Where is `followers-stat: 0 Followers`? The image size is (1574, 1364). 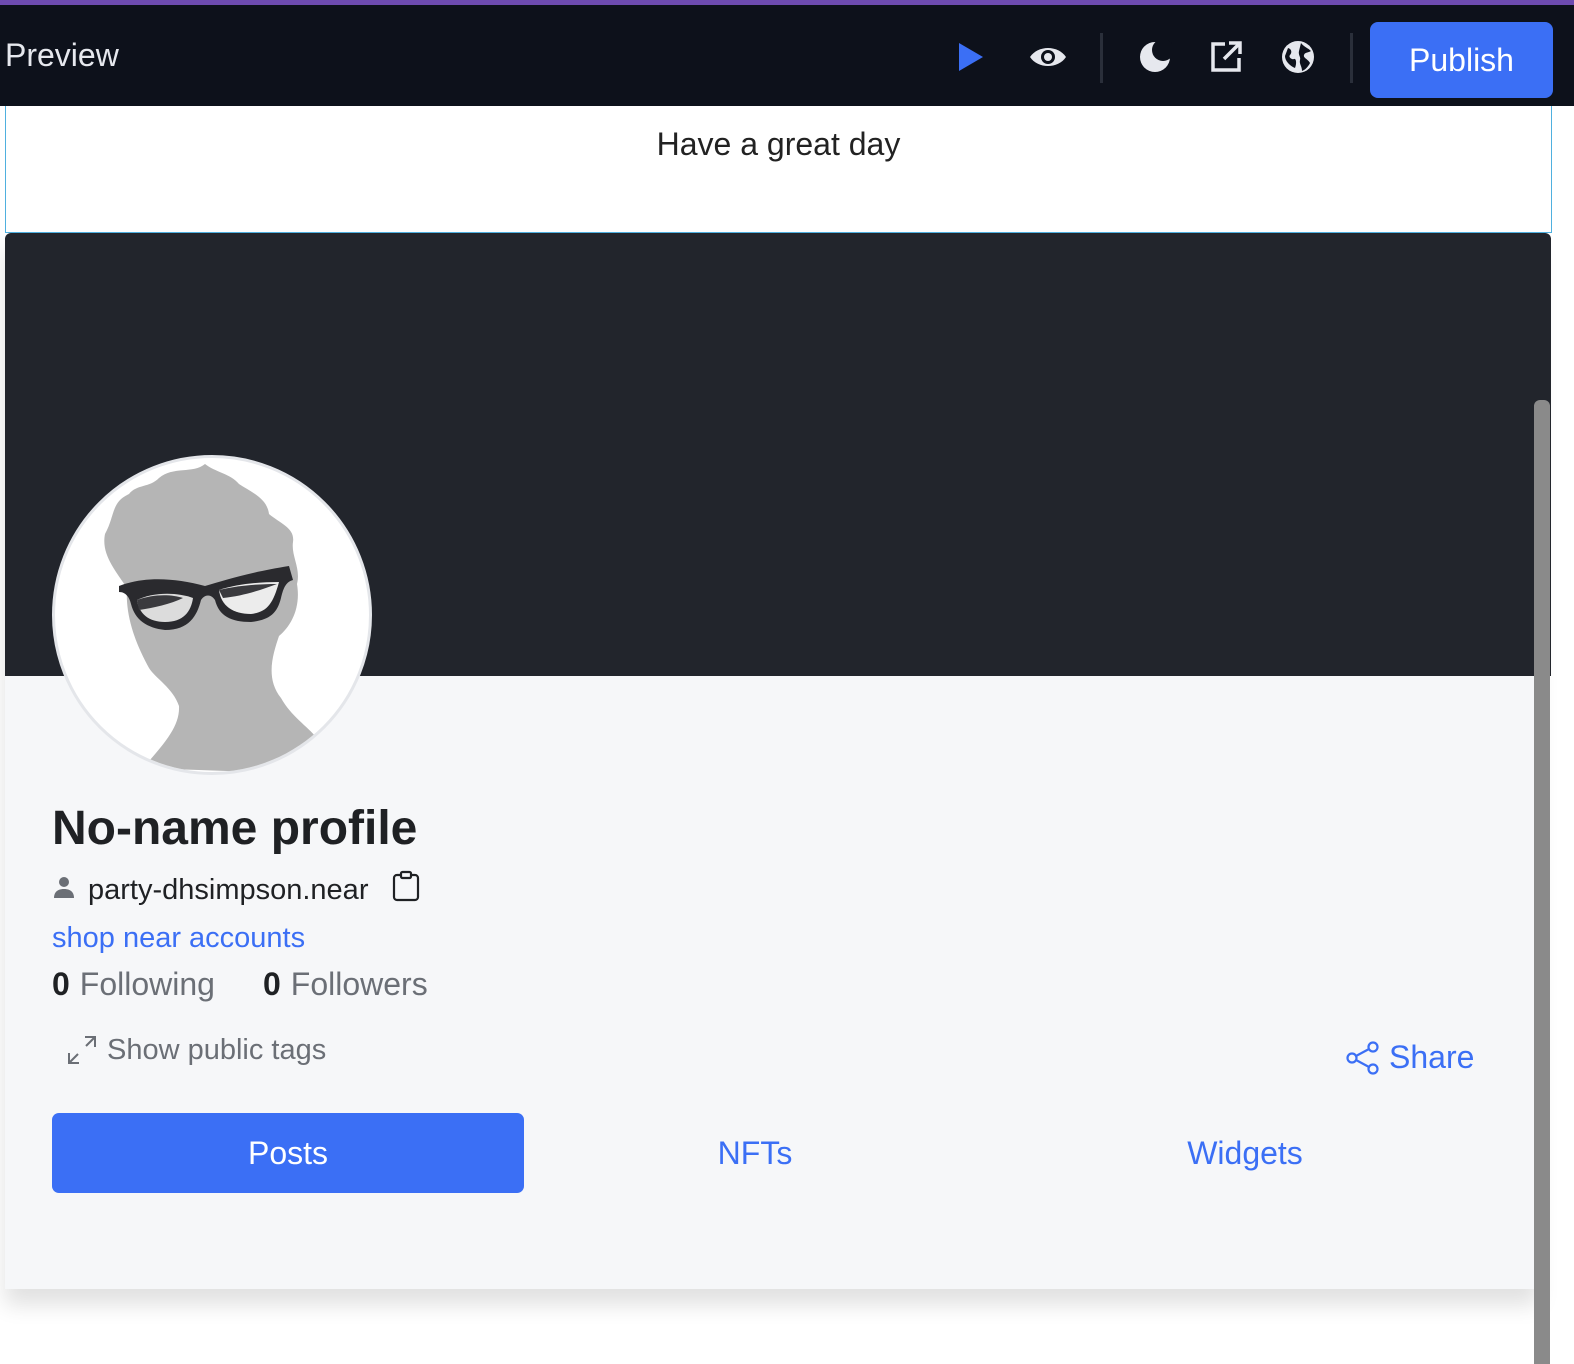
followers-stat: 0 Followers is located at coordinates (345, 984).